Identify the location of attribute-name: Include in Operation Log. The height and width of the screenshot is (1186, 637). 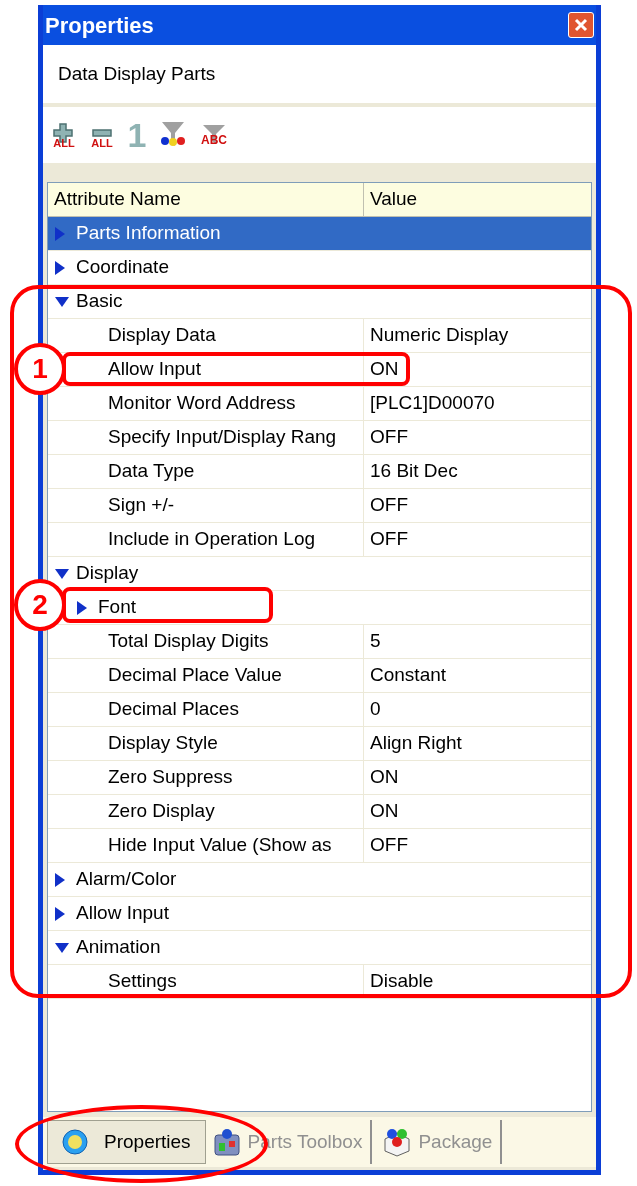
(212, 539).